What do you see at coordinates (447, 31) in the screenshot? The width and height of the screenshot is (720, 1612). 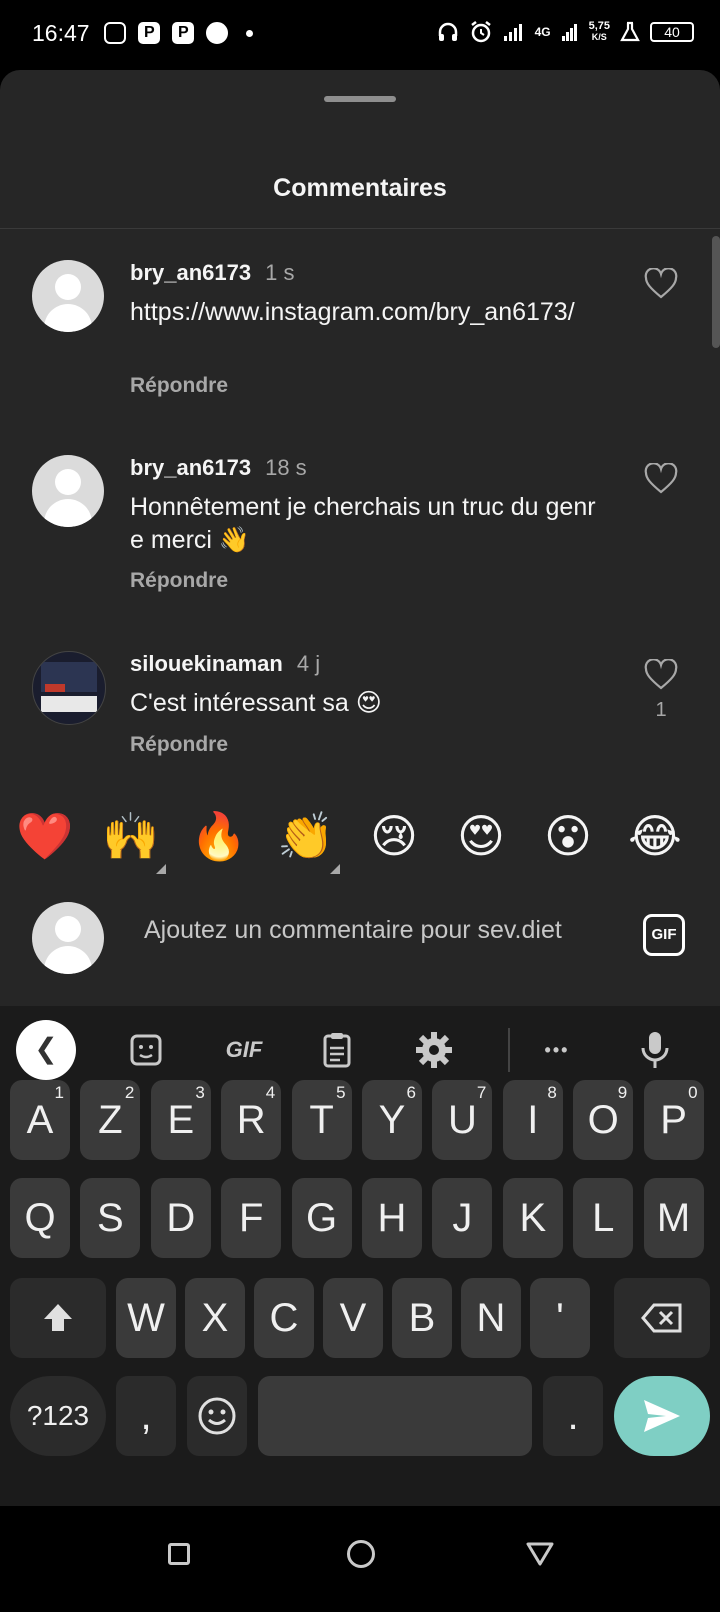 I see `headphones-icon` at bounding box center [447, 31].